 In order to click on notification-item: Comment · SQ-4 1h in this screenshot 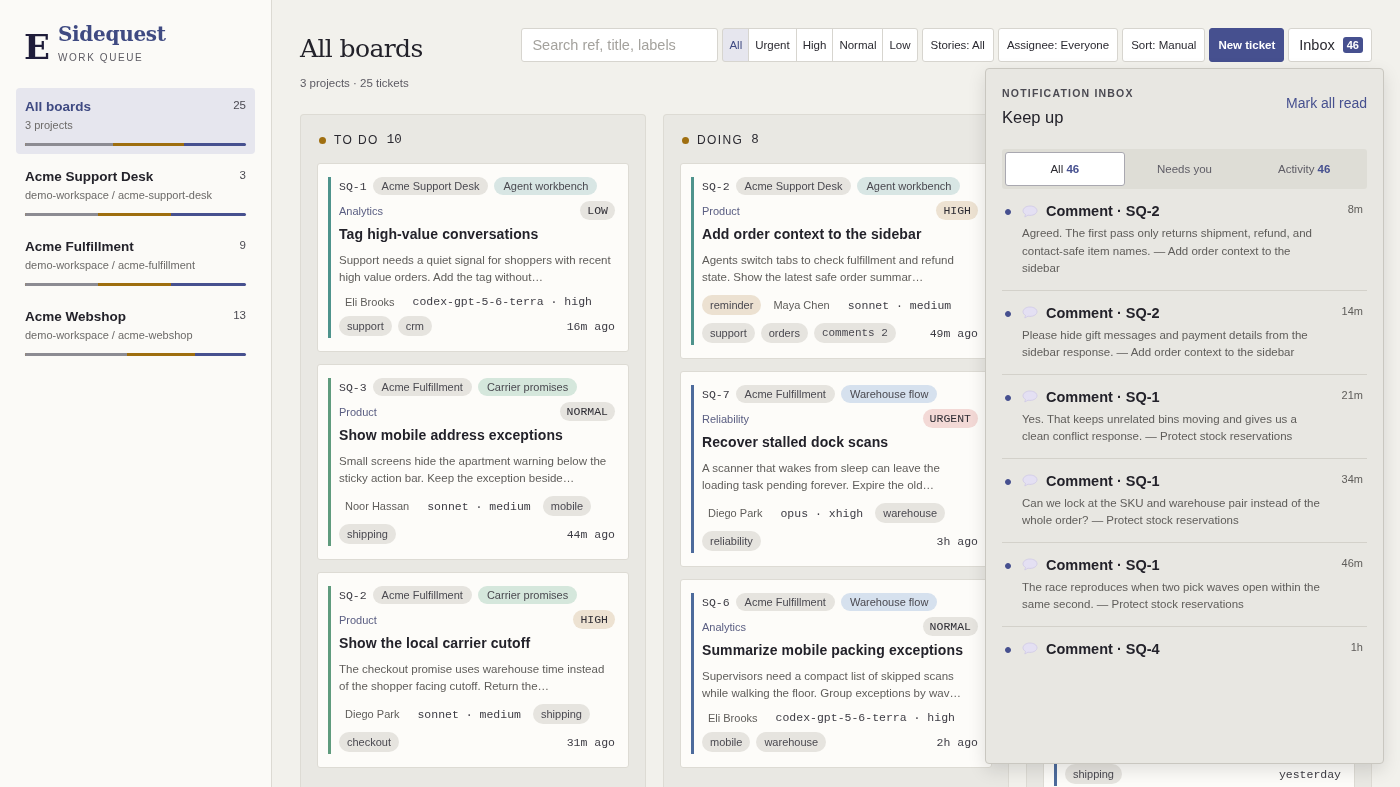, I will do `click(1184, 647)`.